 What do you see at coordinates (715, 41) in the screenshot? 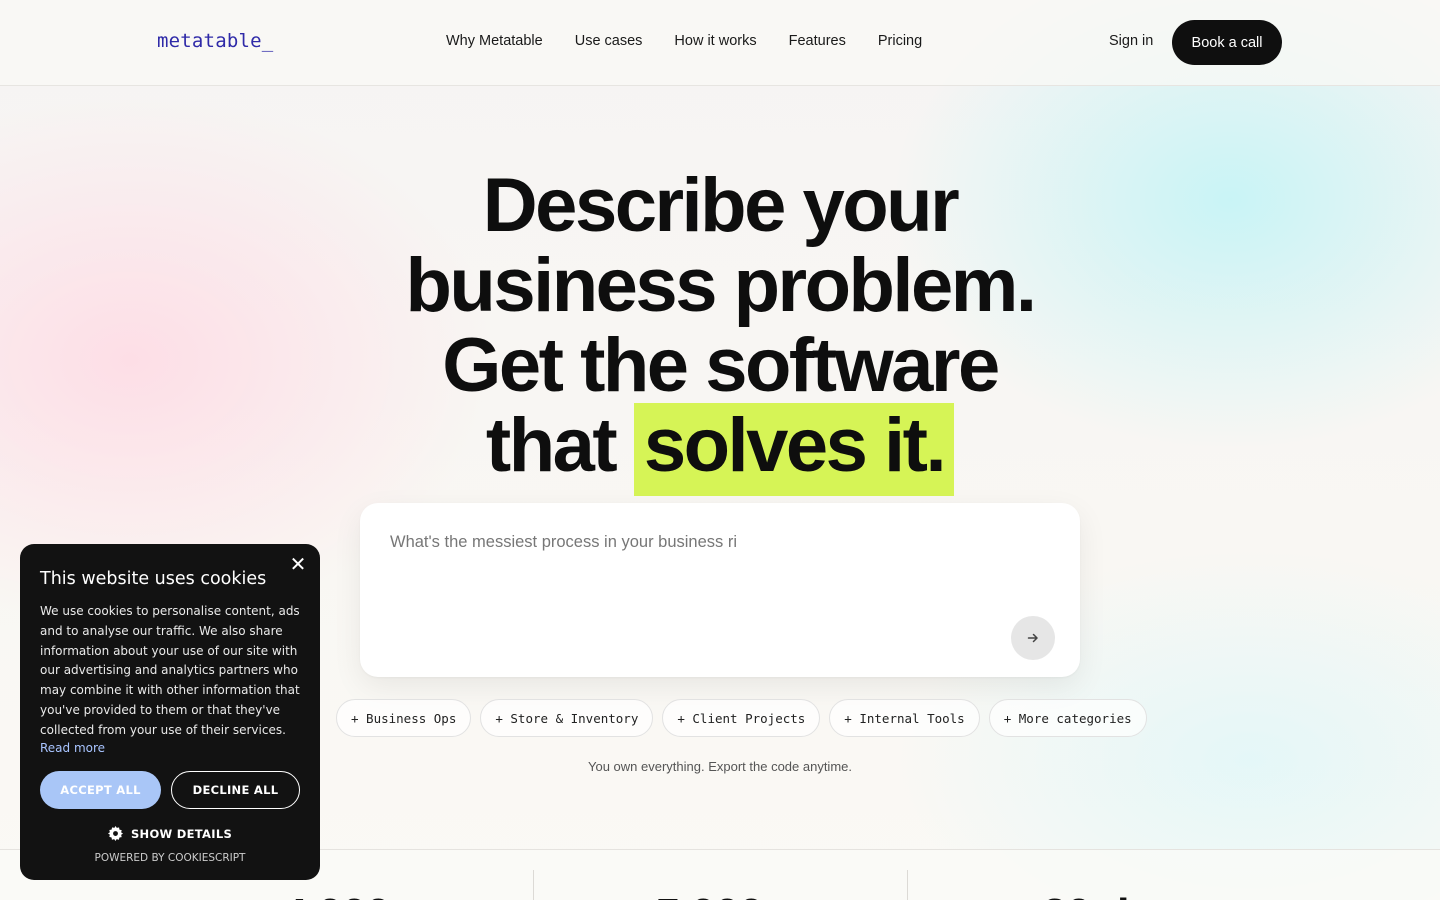
I see `nav-how-it-works: How it works` at bounding box center [715, 41].